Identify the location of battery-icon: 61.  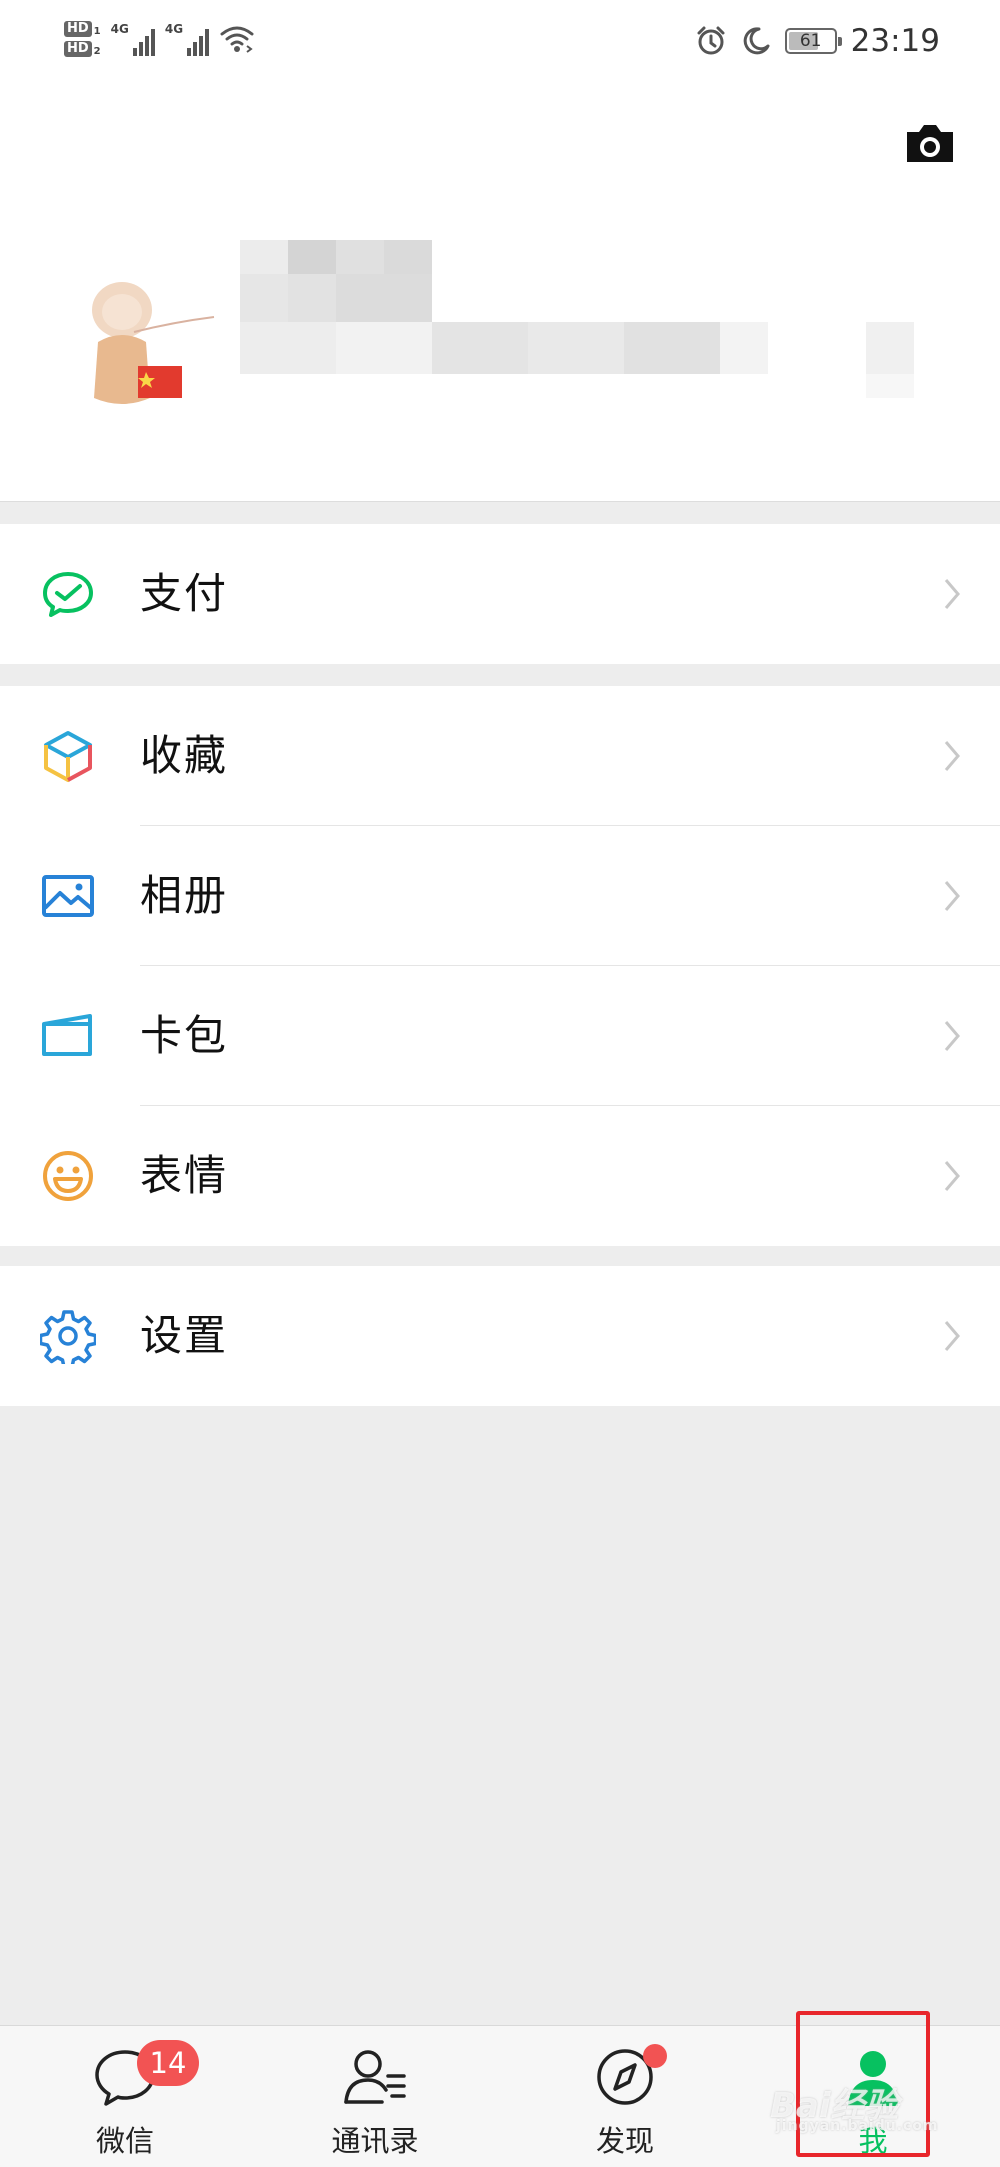
(813, 41).